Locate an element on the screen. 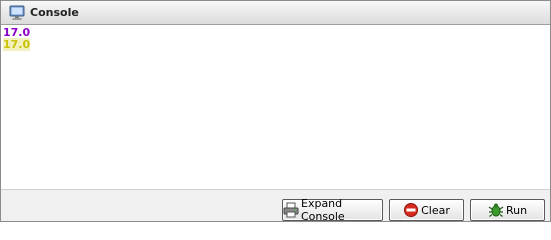 The image size is (551, 240). console-title: Console is located at coordinates (54, 12).